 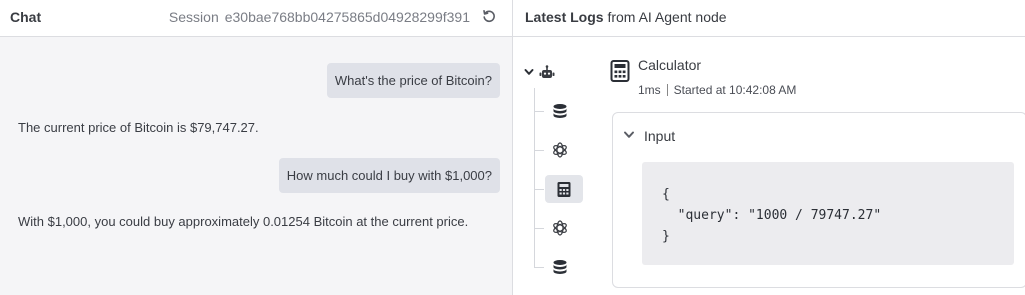 I want to click on robot-icon, so click(x=547, y=73).